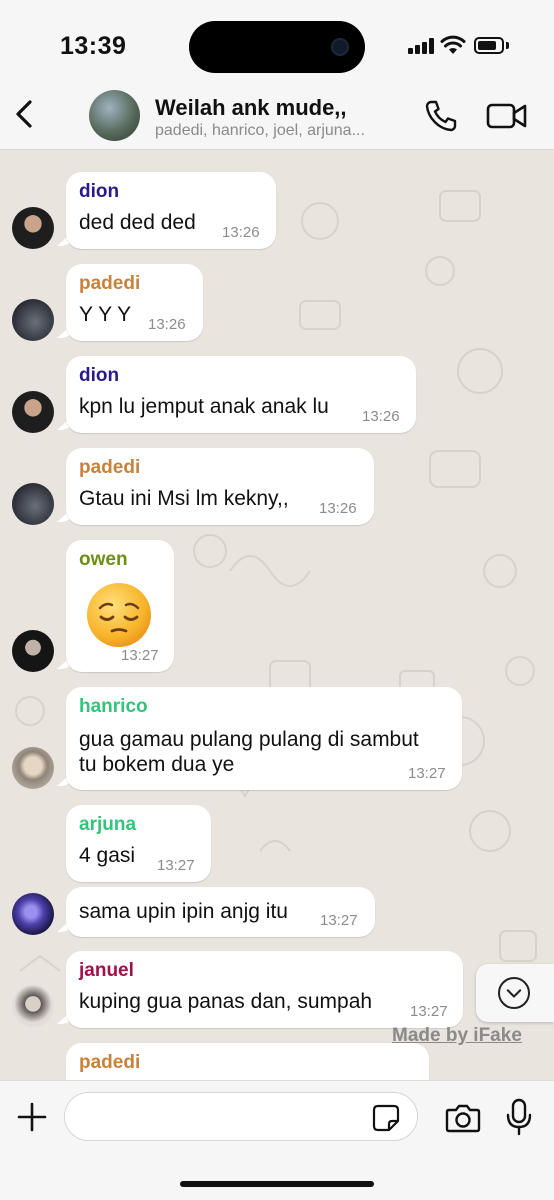 This screenshot has width=554, height=1200. Describe the element at coordinates (241, 394) in the screenshot. I see `message-bubble: dion kpn lu jemput anak anak lu 13:26` at that location.